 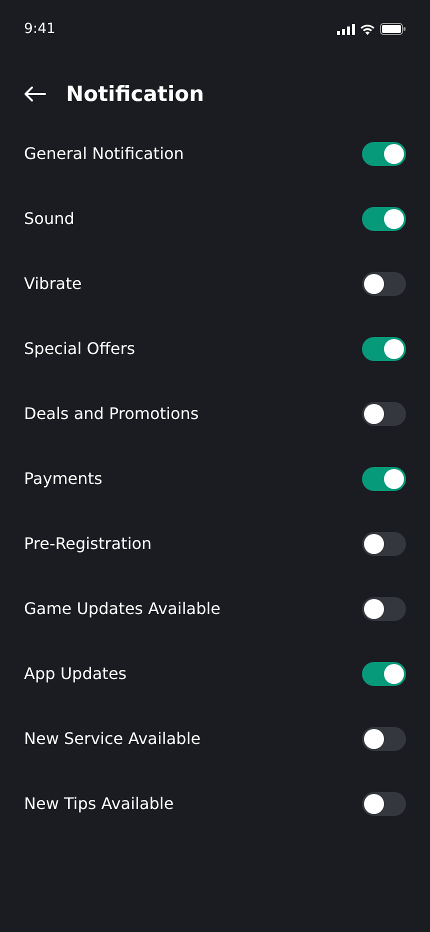 What do you see at coordinates (135, 94) in the screenshot?
I see `page-title: Notification` at bounding box center [135, 94].